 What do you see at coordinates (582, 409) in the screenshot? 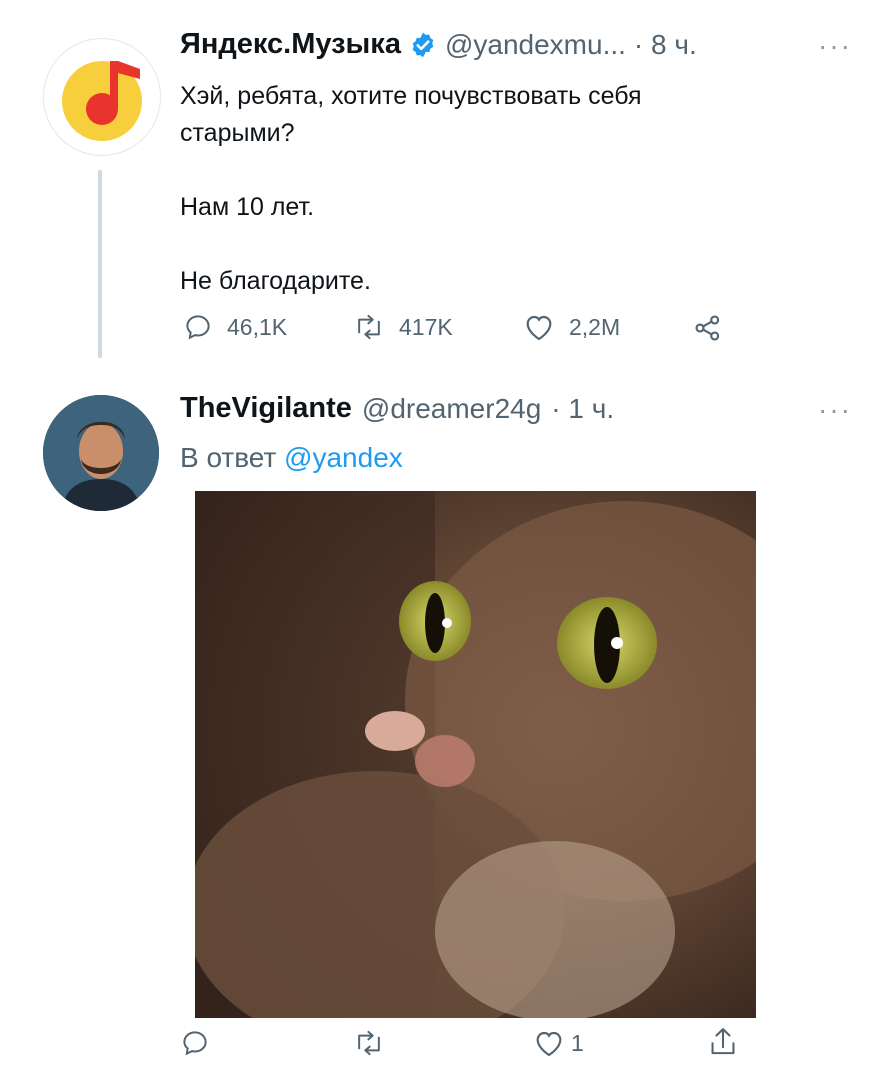
I see `reply-time: · 1 ч.` at bounding box center [582, 409].